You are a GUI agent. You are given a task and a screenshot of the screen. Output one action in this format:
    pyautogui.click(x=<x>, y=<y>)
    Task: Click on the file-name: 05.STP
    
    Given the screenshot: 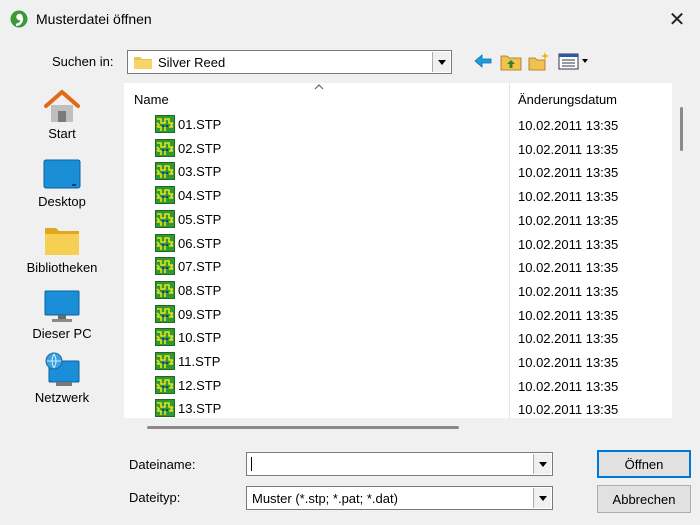 What is the action you would take?
    pyautogui.click(x=200, y=219)
    